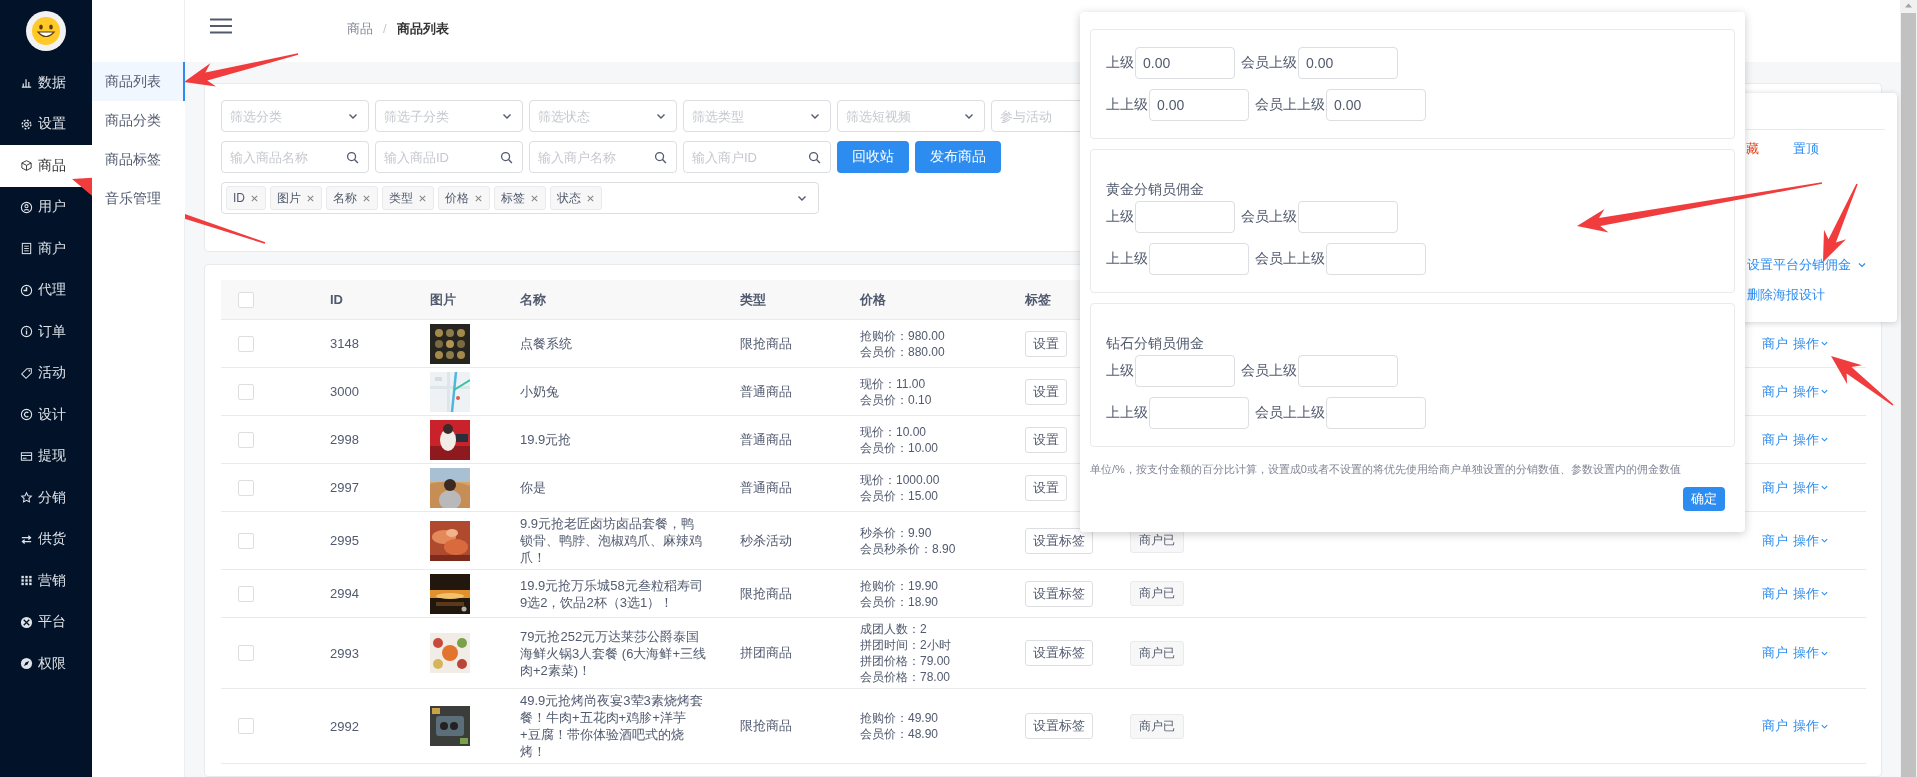 This screenshot has width=1917, height=777. Describe the element at coordinates (46, 415) in the screenshot. I see `nav-item: 设计` at that location.